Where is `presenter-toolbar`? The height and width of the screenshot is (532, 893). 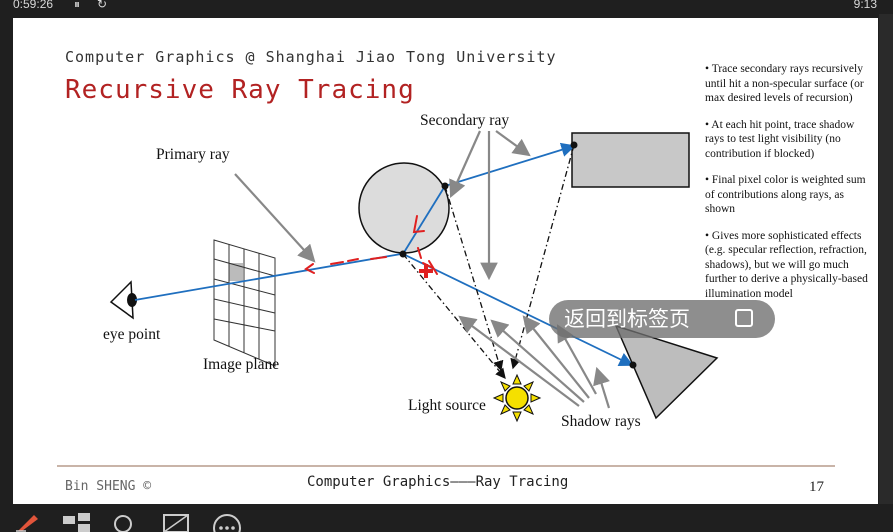
presenter-toolbar is located at coordinates (446, 518).